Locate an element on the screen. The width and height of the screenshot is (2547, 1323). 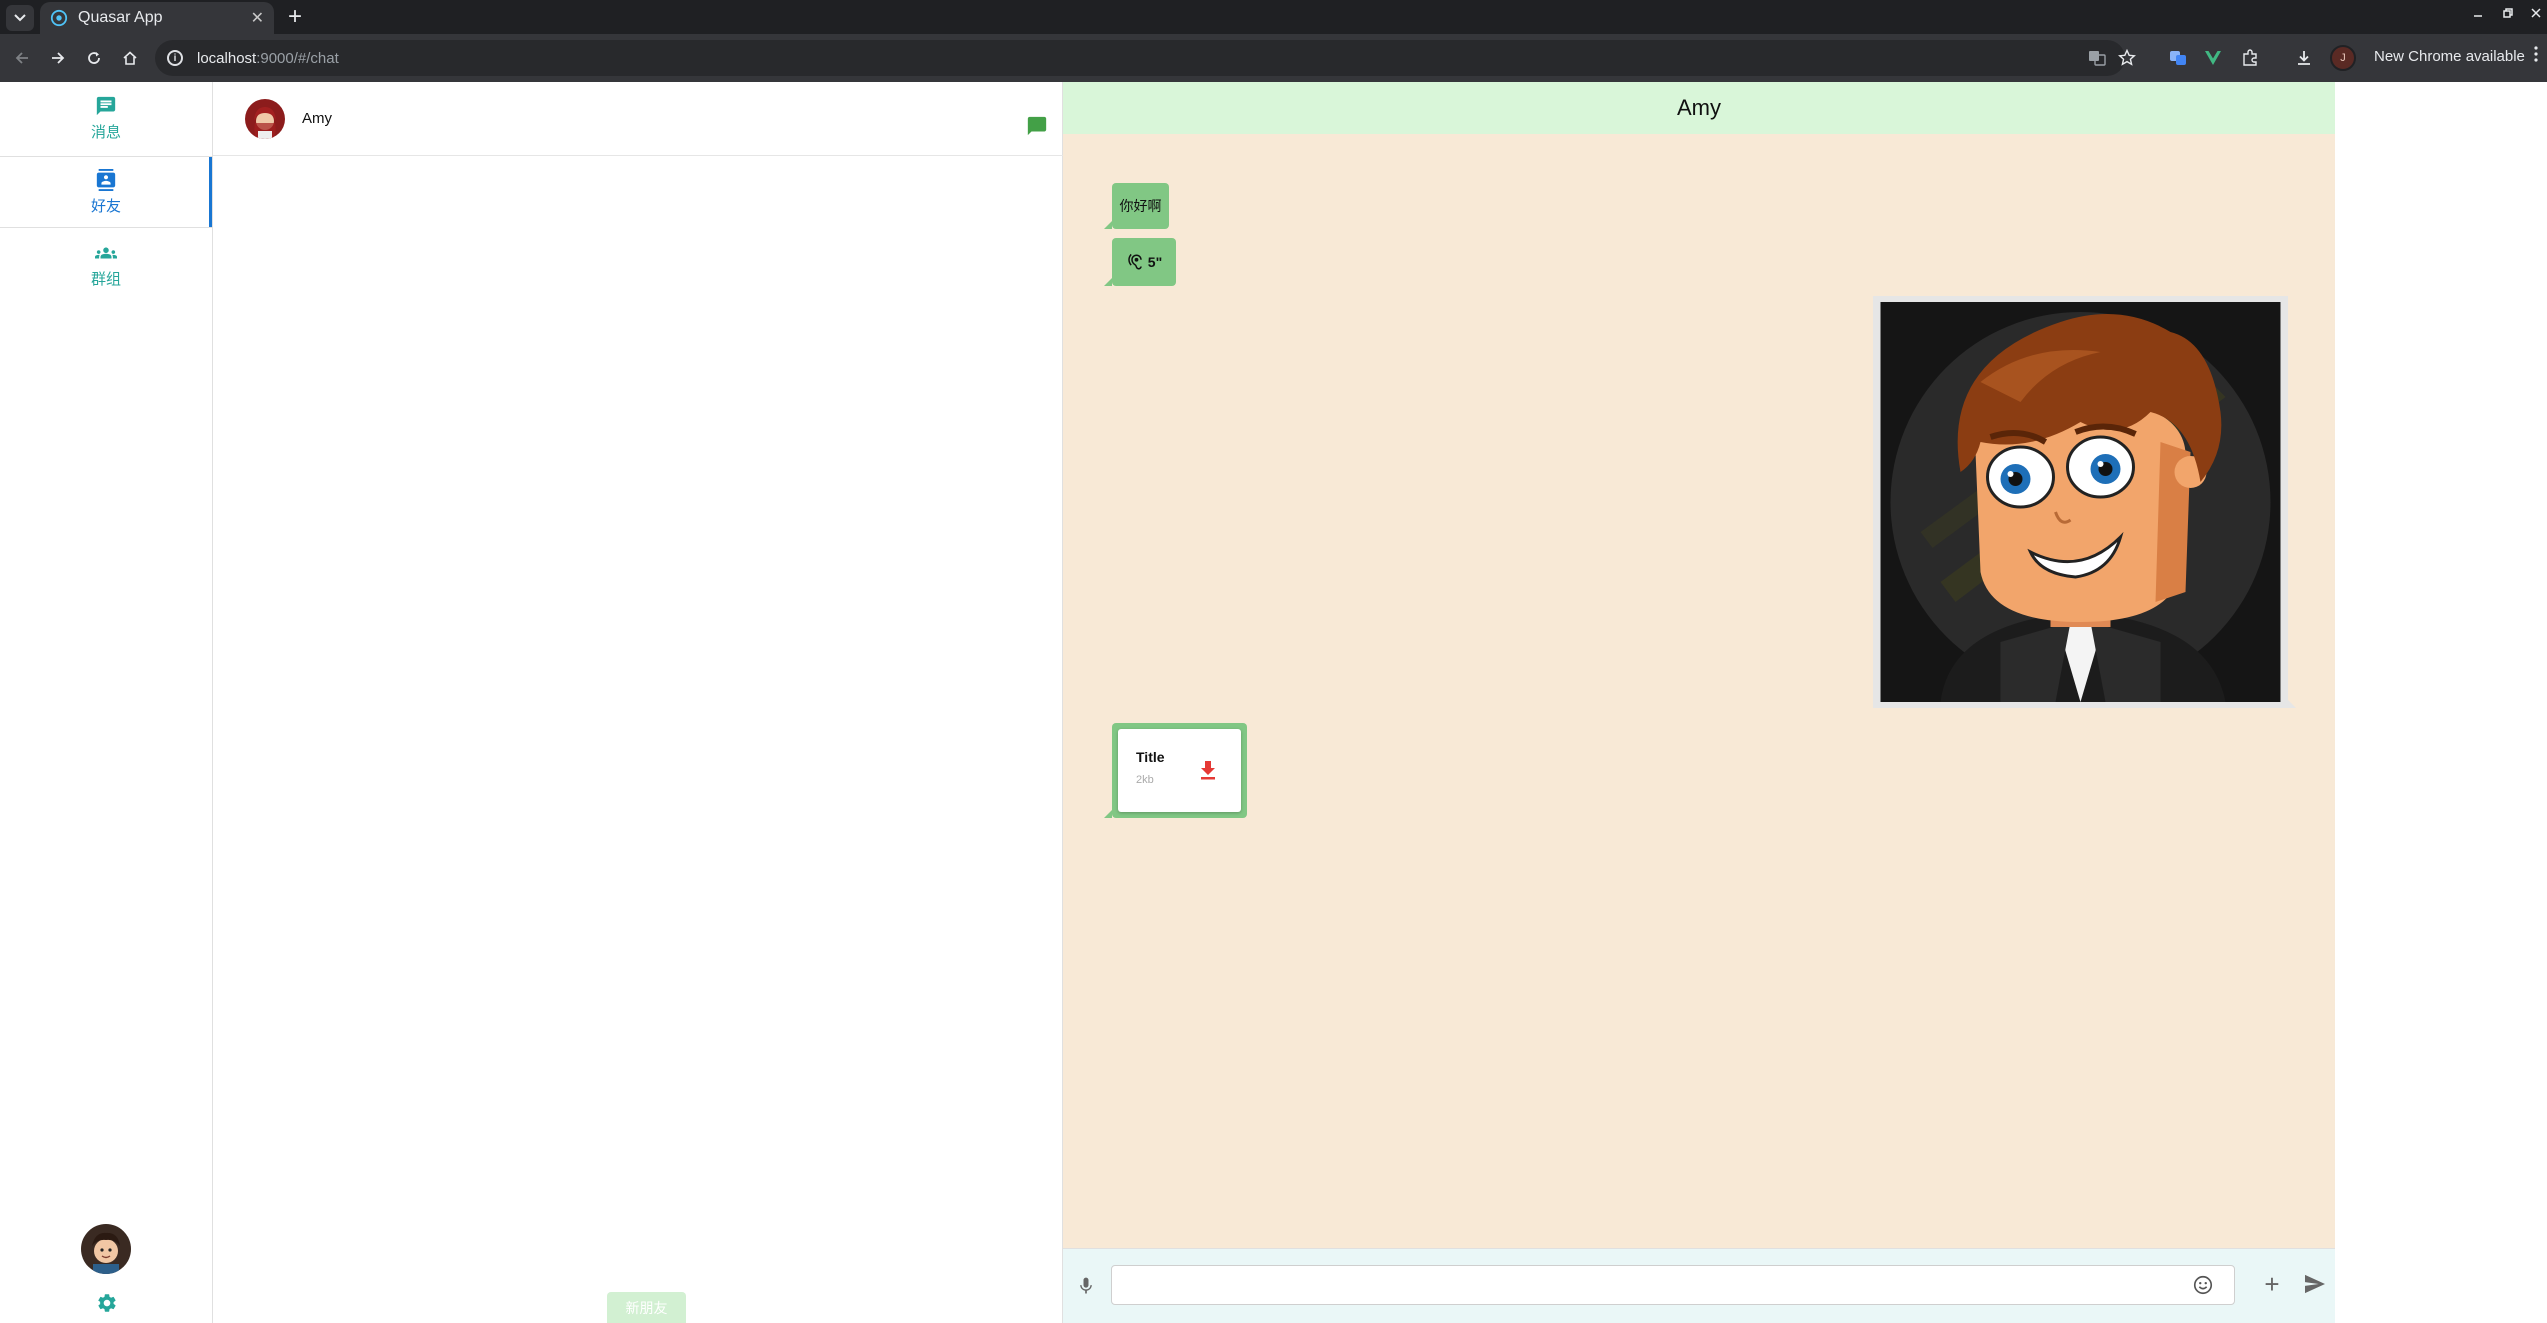
tab-search-button is located at coordinates (20, 18).